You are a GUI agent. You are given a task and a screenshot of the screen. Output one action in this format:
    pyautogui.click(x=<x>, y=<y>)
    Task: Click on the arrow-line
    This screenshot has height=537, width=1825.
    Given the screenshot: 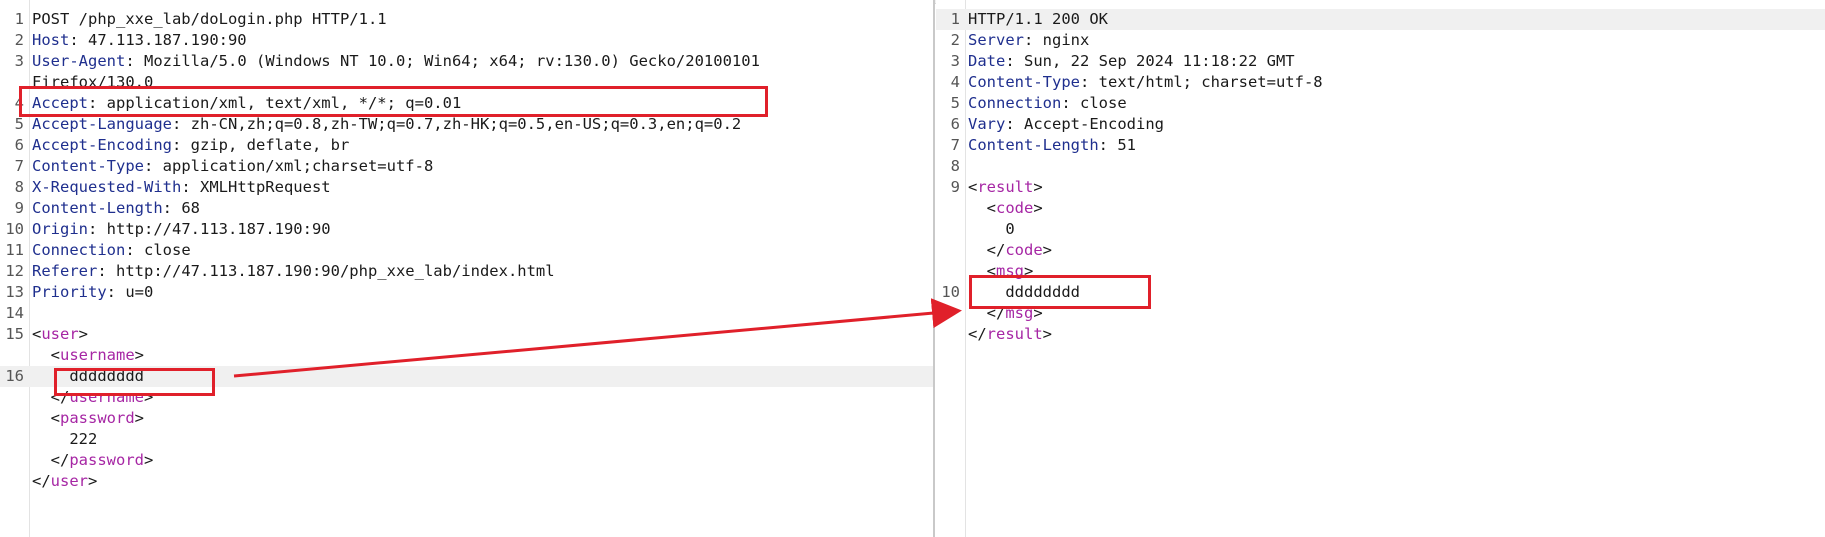 What is the action you would take?
    pyautogui.click(x=597, y=338)
    